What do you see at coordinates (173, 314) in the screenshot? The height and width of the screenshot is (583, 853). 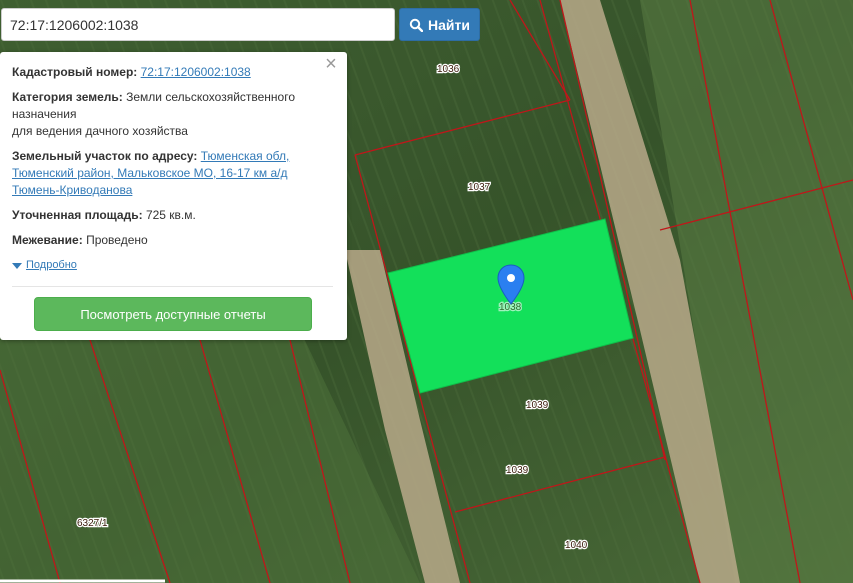 I see `view-reports-button: Посмотреть доступные отчеты` at bounding box center [173, 314].